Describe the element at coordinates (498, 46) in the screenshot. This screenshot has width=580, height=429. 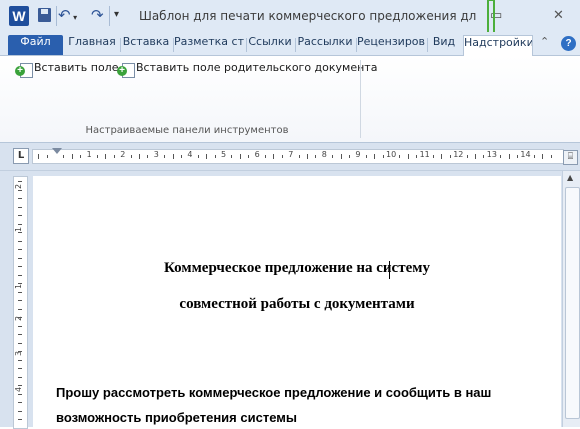
I see `tab-addins: Надстройки` at that location.